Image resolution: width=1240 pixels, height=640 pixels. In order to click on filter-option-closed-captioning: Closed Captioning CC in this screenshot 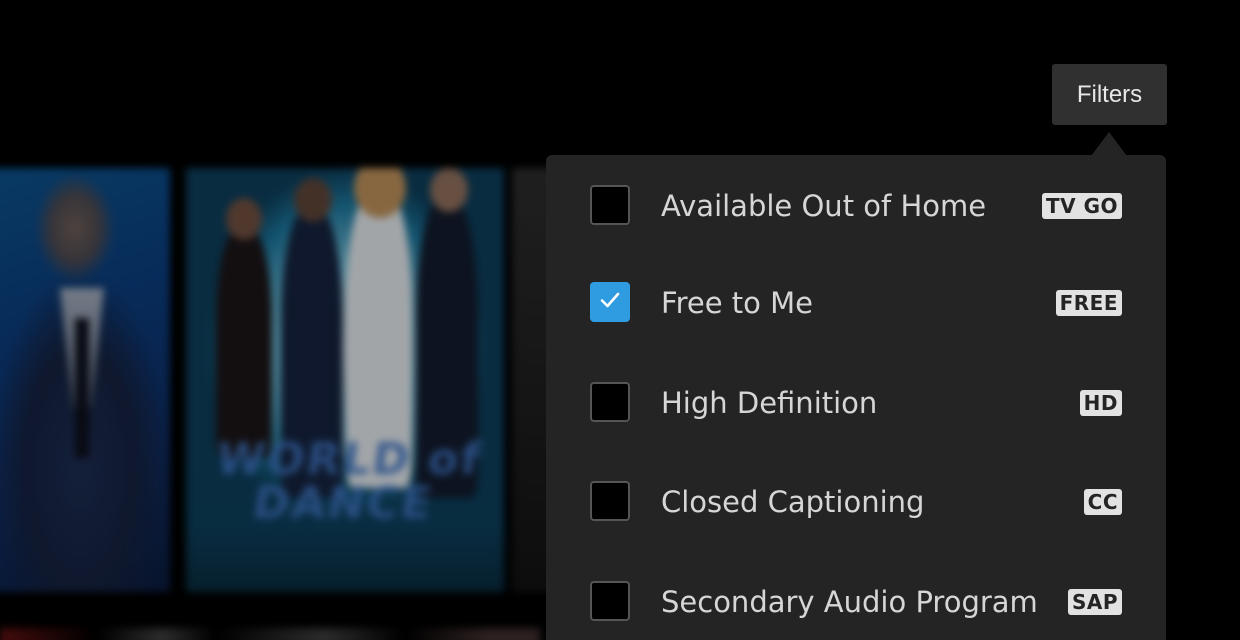, I will do `click(856, 502)`.